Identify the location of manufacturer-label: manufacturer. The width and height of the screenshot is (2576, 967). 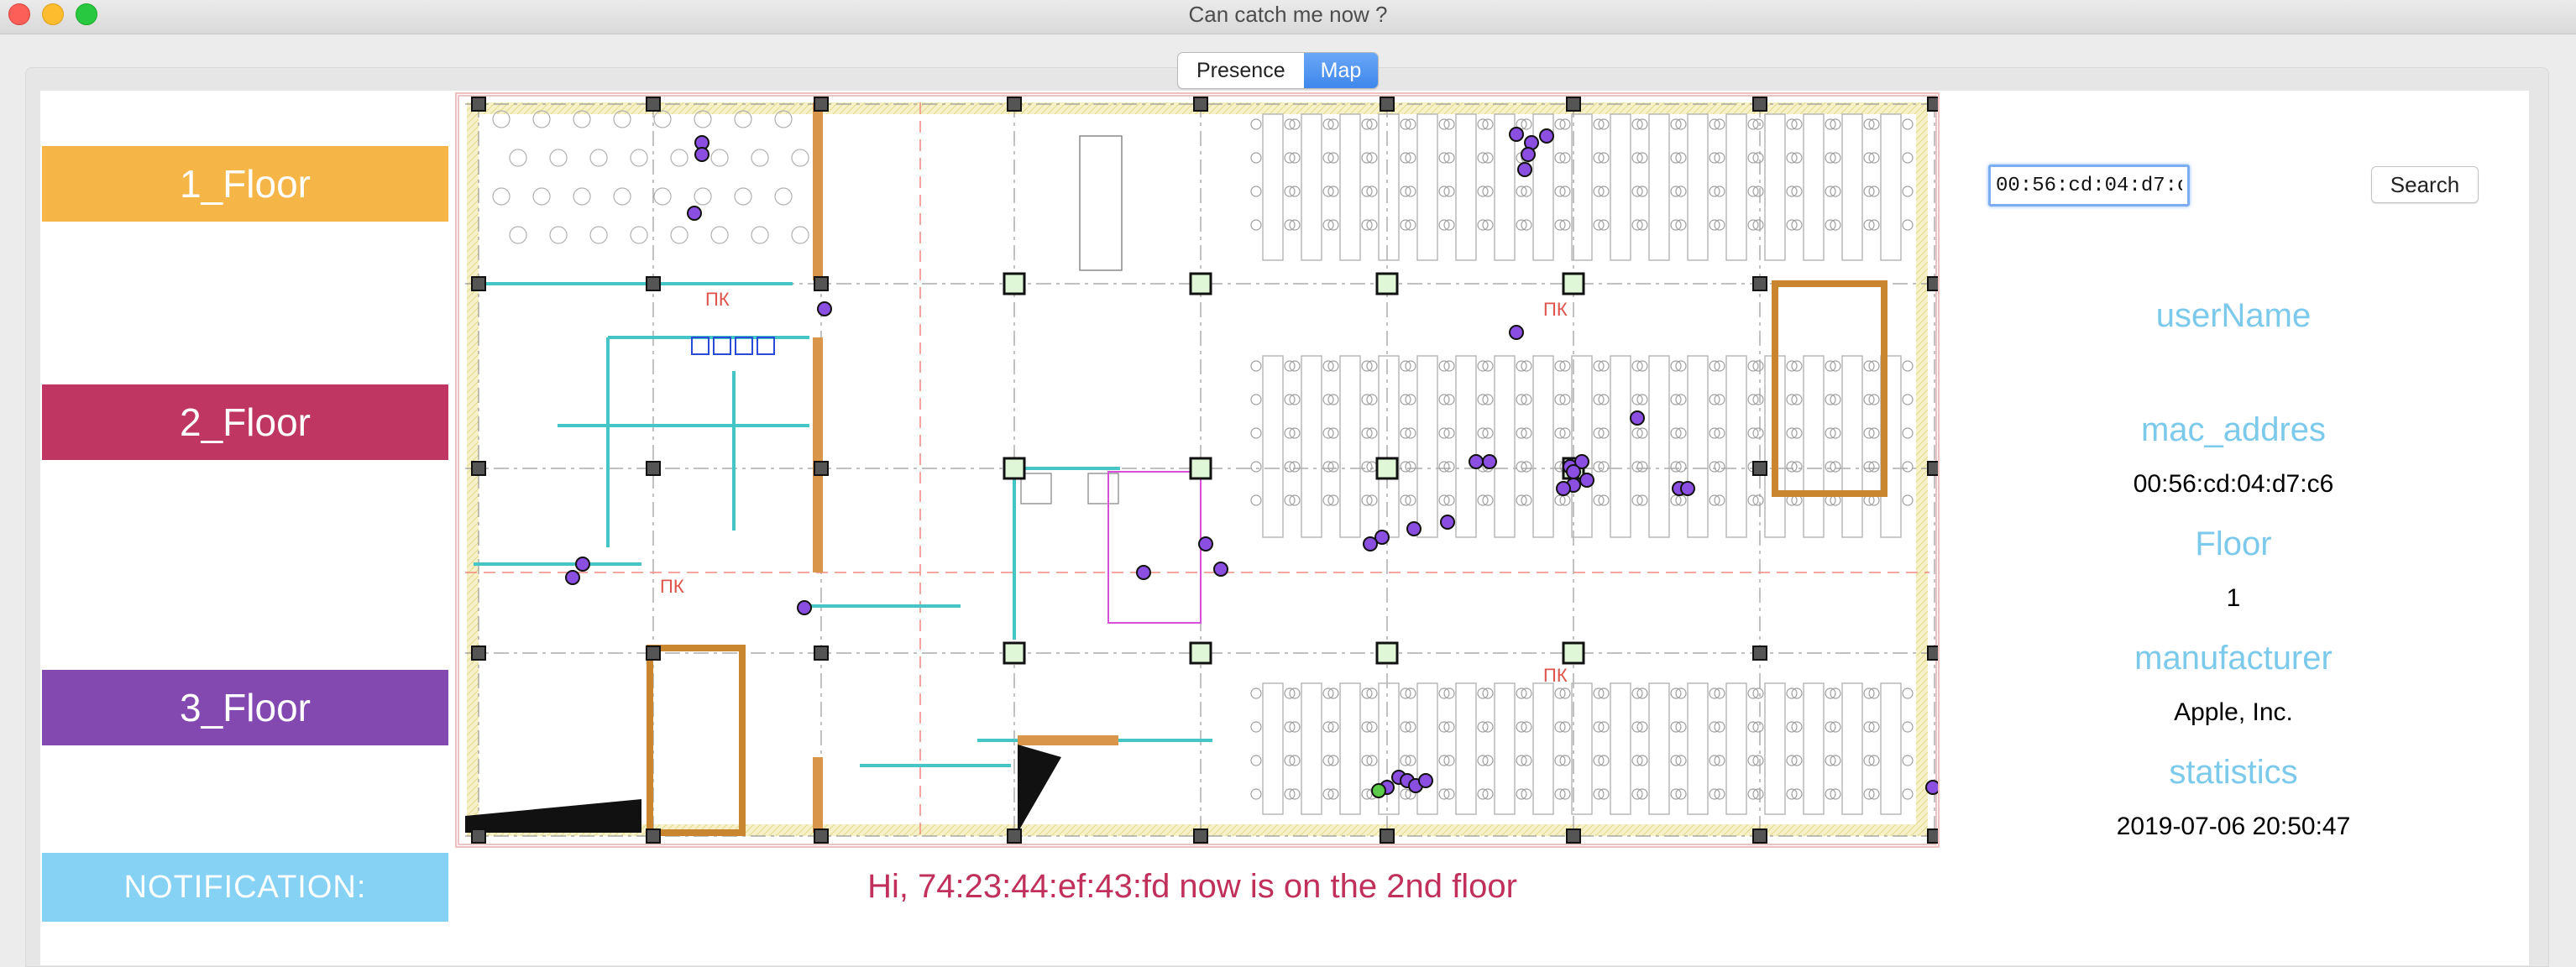
(2233, 658).